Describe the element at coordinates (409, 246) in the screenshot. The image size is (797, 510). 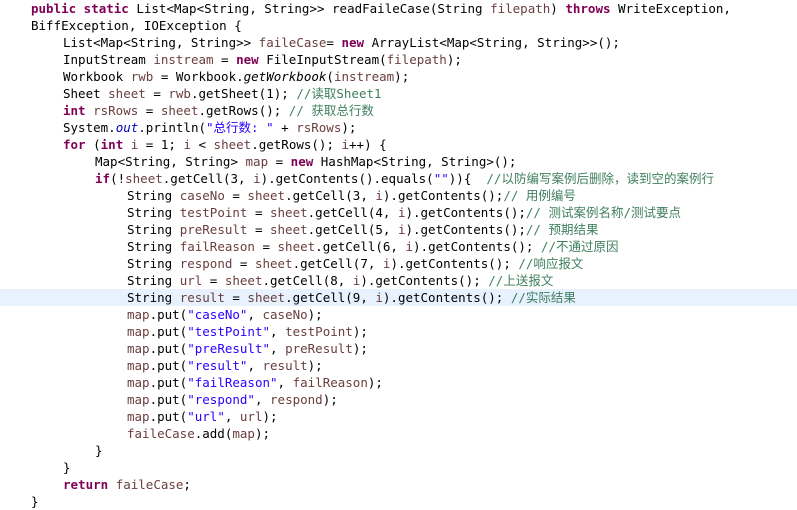
I see `code-token: i` at that location.